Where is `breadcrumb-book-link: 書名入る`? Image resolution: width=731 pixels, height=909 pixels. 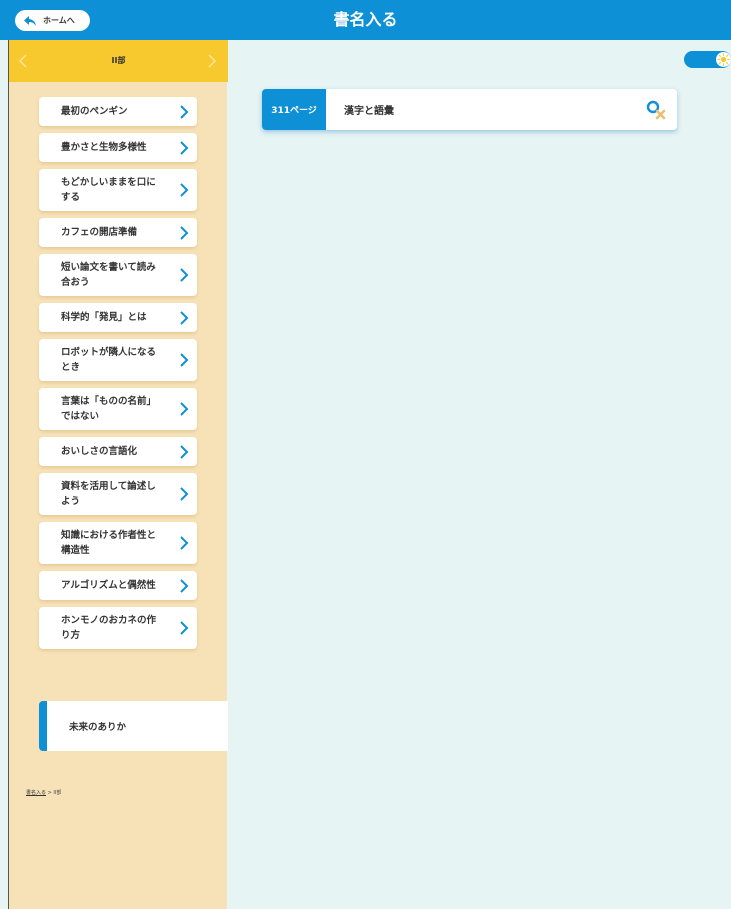
breadcrumb-book-link: 書名入る is located at coordinates (36, 793).